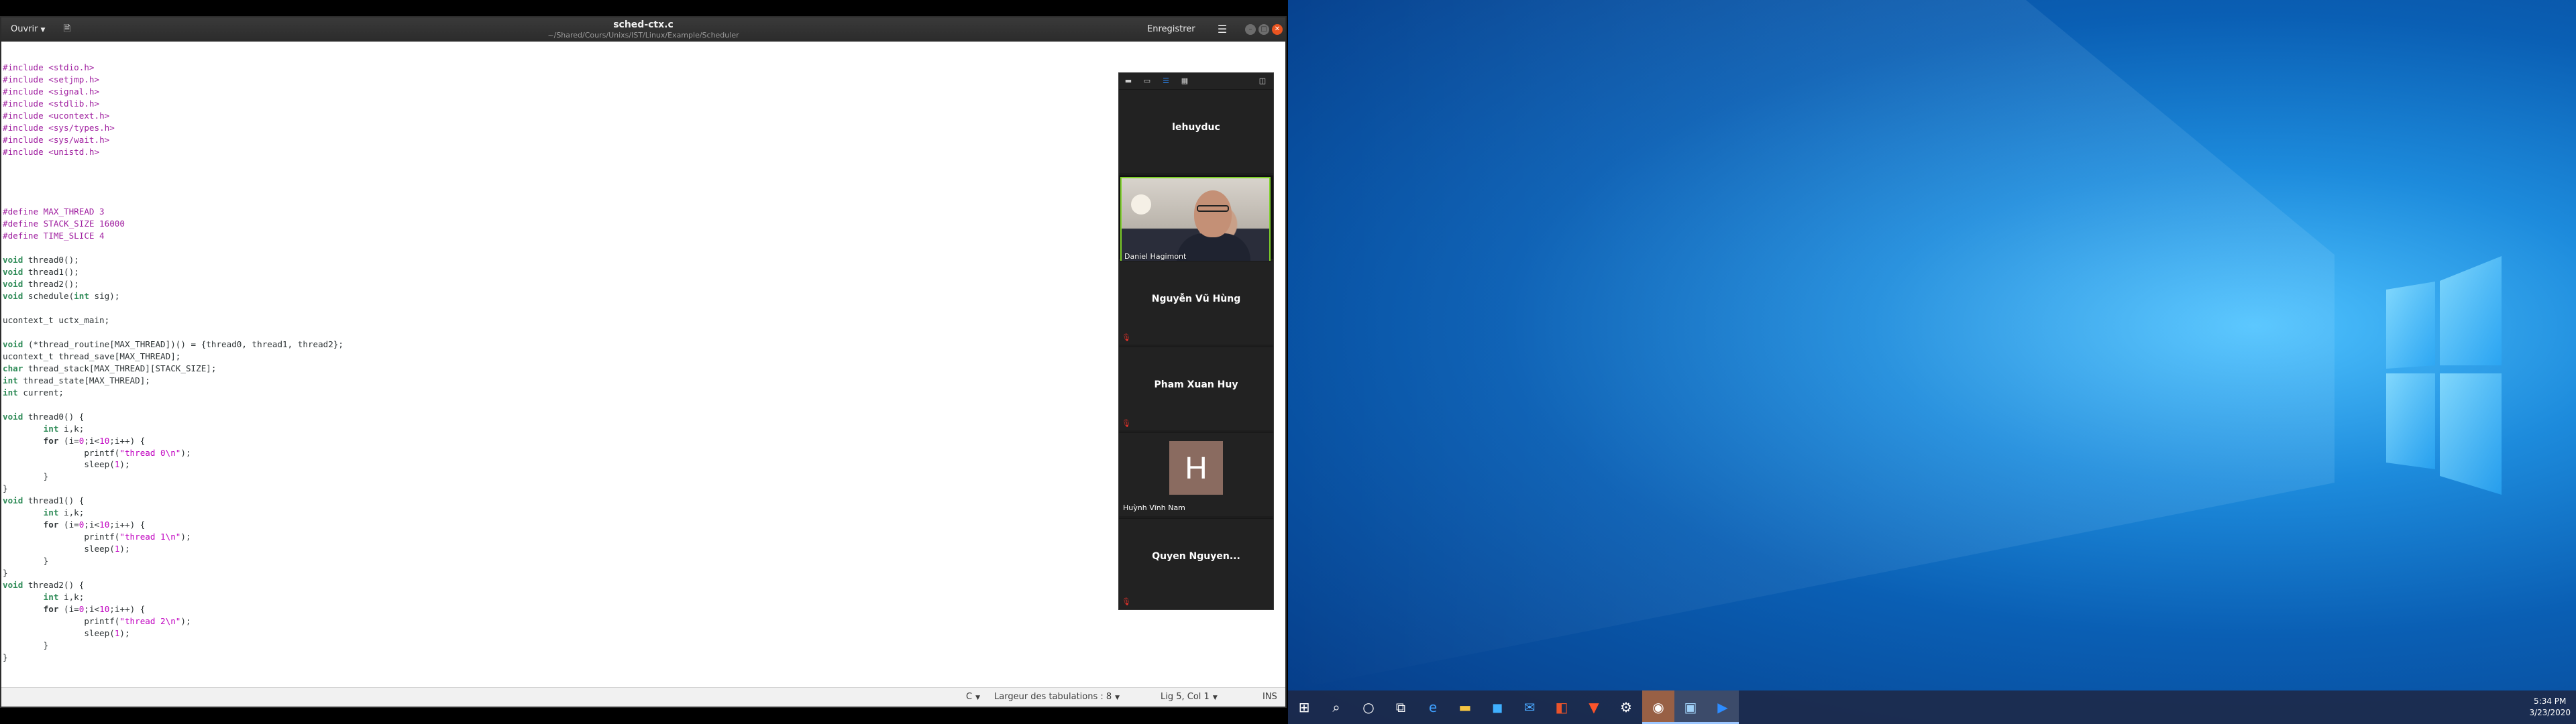 Image resolution: width=2576 pixels, height=724 pixels. I want to click on search-icon: ⌕, so click(1336, 707).